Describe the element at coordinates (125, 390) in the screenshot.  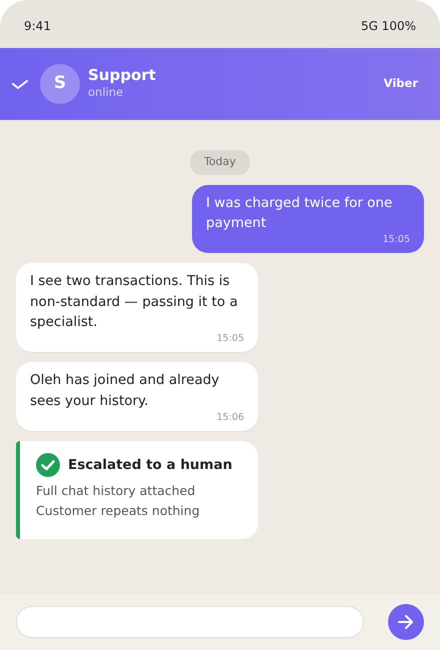
I see `message-text: Oleh has joined and already sees your history.` at that location.